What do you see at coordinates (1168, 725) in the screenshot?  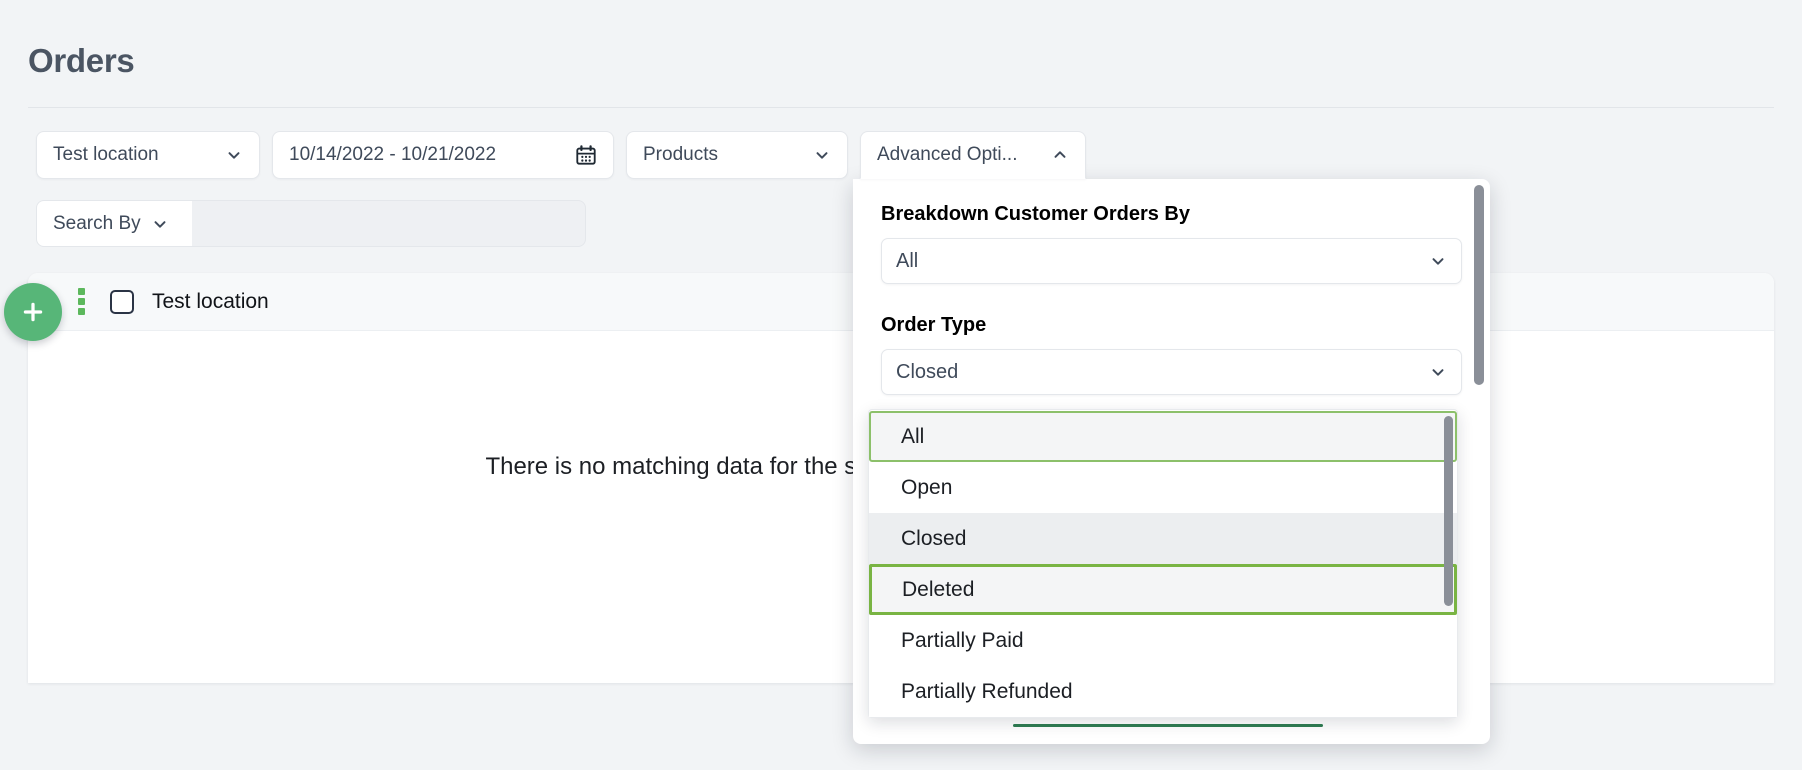 I see `apply-button-strip` at bounding box center [1168, 725].